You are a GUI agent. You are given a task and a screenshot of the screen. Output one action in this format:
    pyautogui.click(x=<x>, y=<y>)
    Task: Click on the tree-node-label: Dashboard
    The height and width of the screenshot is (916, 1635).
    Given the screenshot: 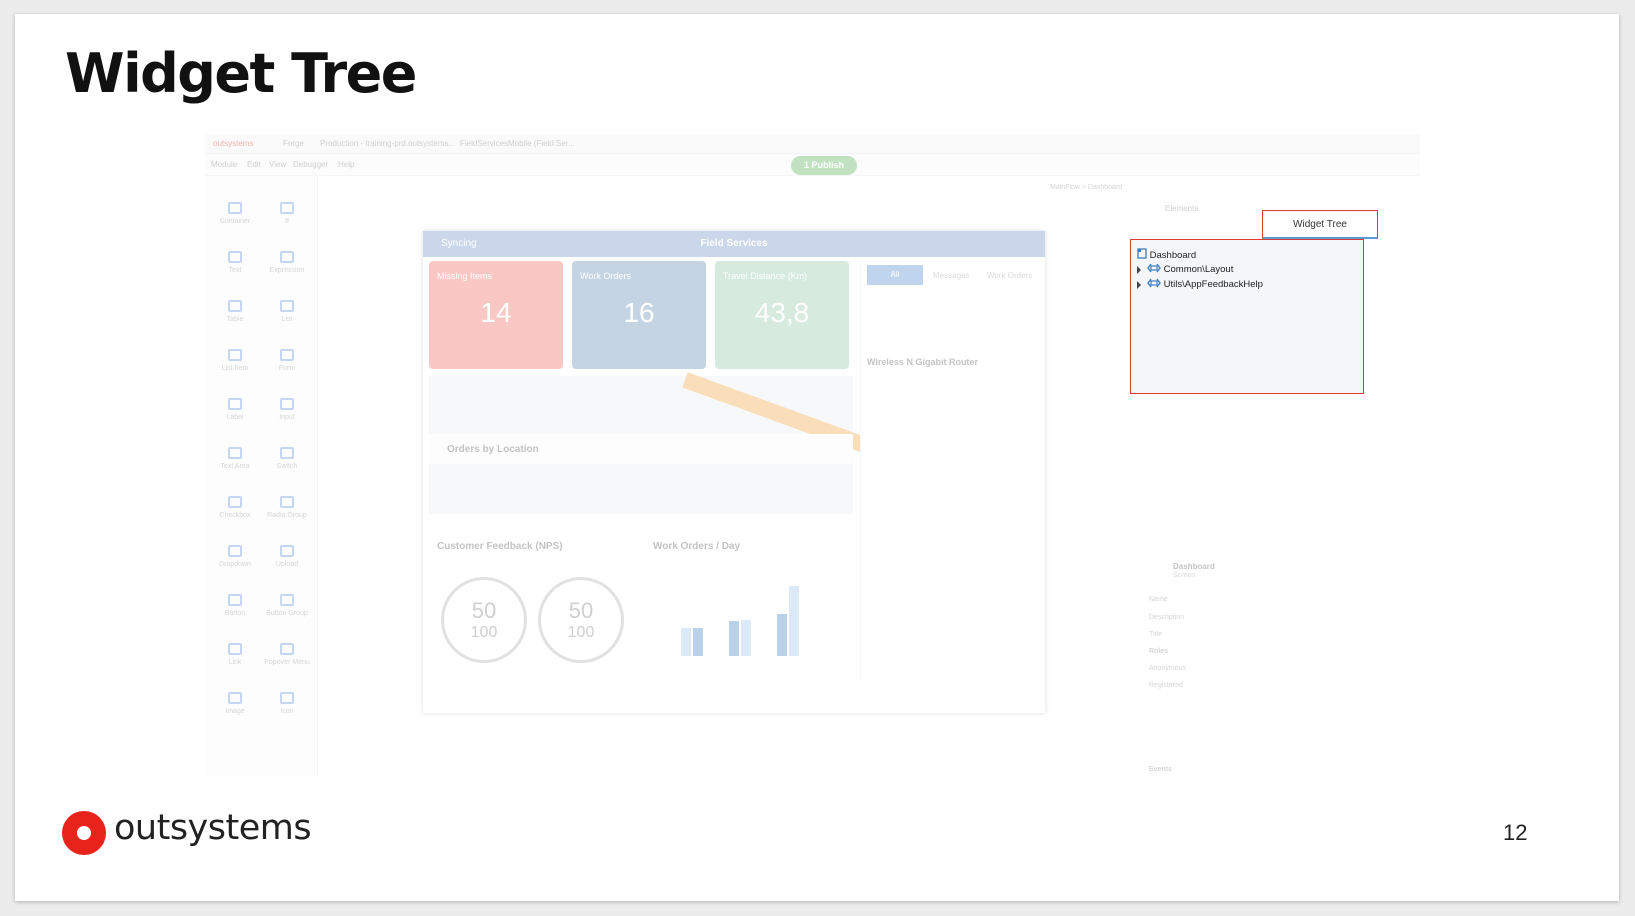 What is the action you would take?
    pyautogui.click(x=1173, y=255)
    